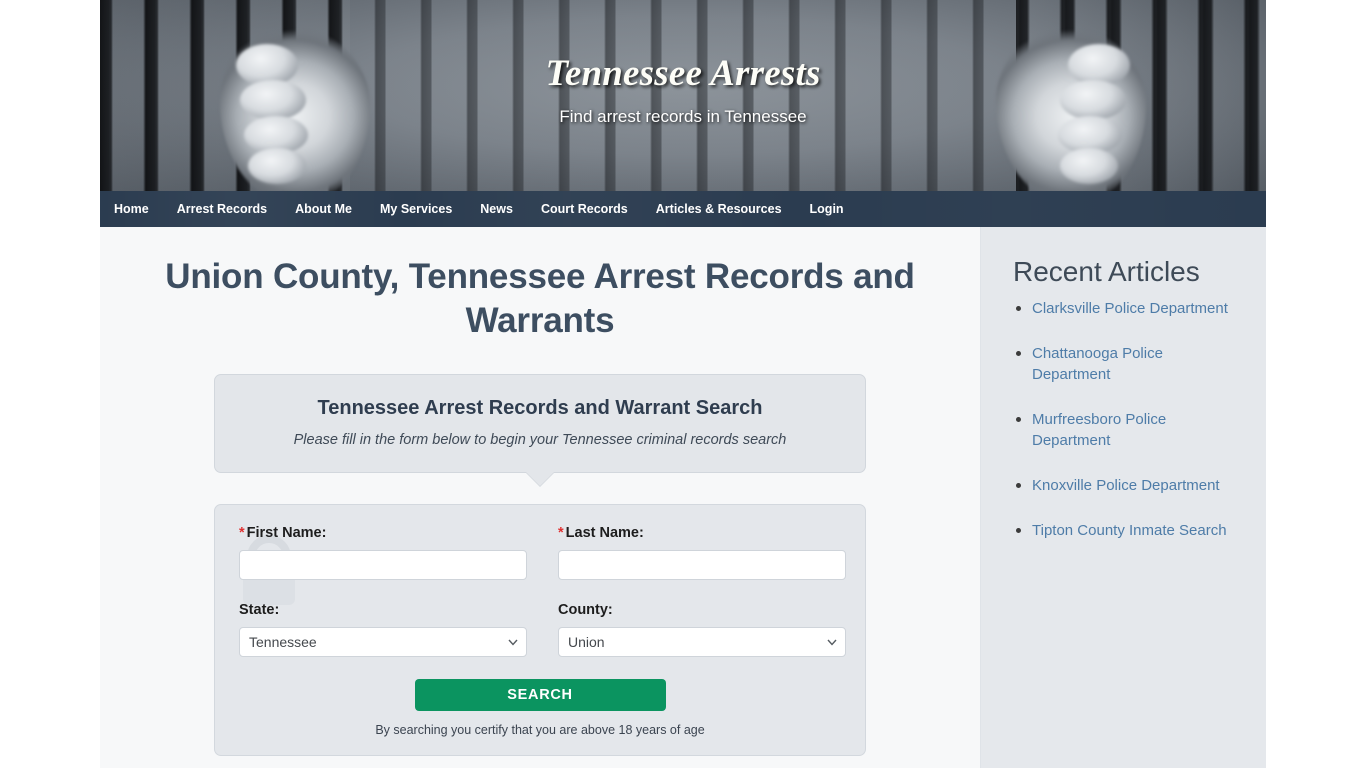 The height and width of the screenshot is (768, 1366). What do you see at coordinates (131, 209) in the screenshot?
I see `nav-item-home: Home` at bounding box center [131, 209].